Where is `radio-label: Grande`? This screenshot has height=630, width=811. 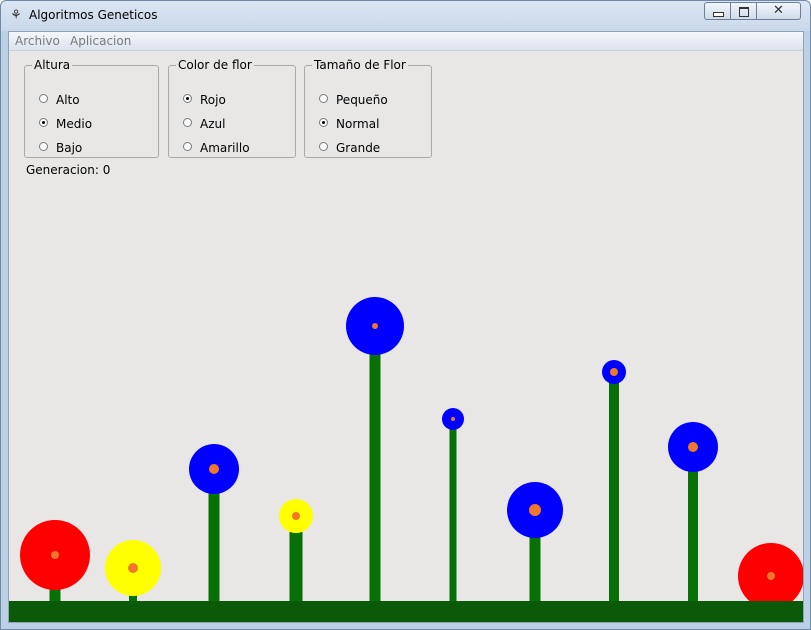
radio-label: Grande is located at coordinates (358, 148).